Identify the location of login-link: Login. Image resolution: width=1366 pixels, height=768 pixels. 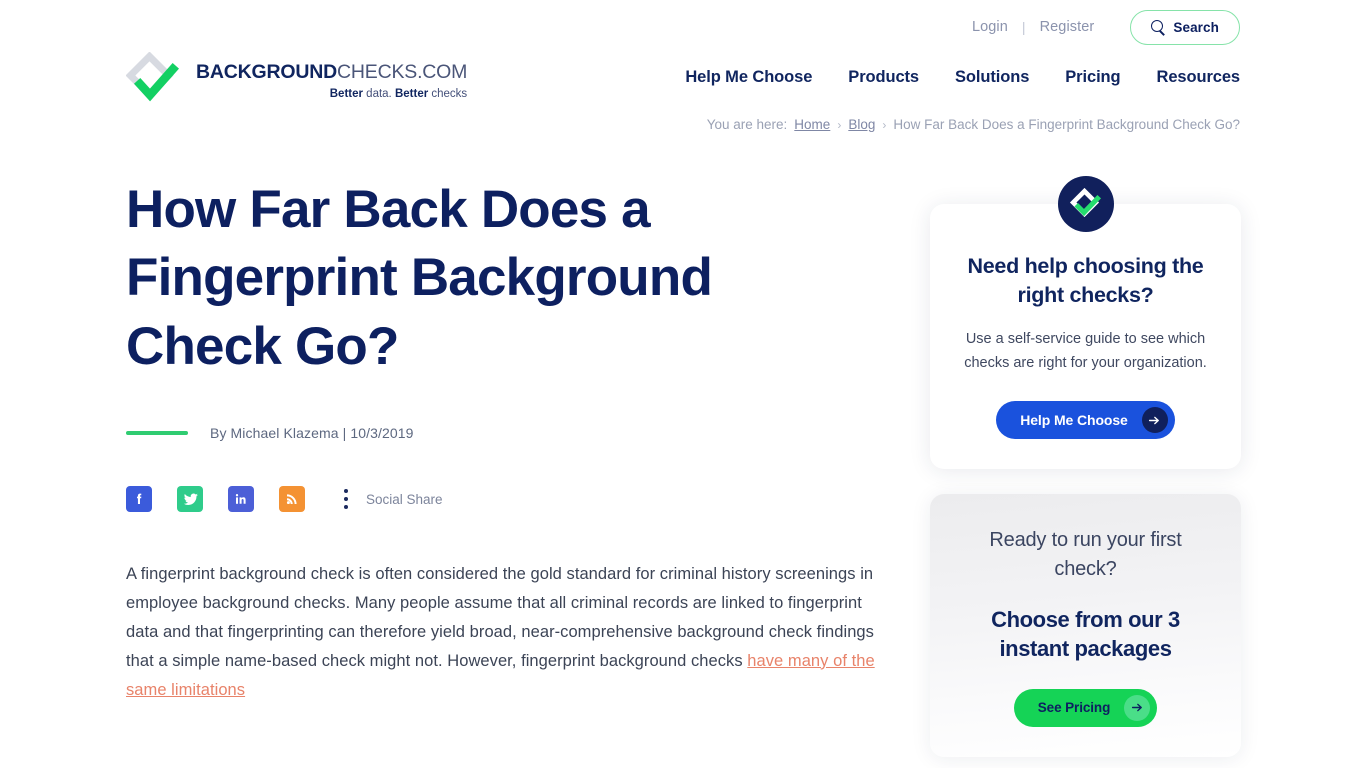
(990, 27).